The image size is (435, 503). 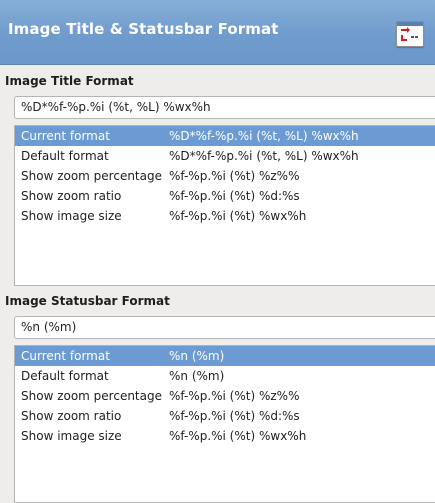 What do you see at coordinates (224, 327) in the screenshot?
I see `statusbar-format-input: %n (%m)` at bounding box center [224, 327].